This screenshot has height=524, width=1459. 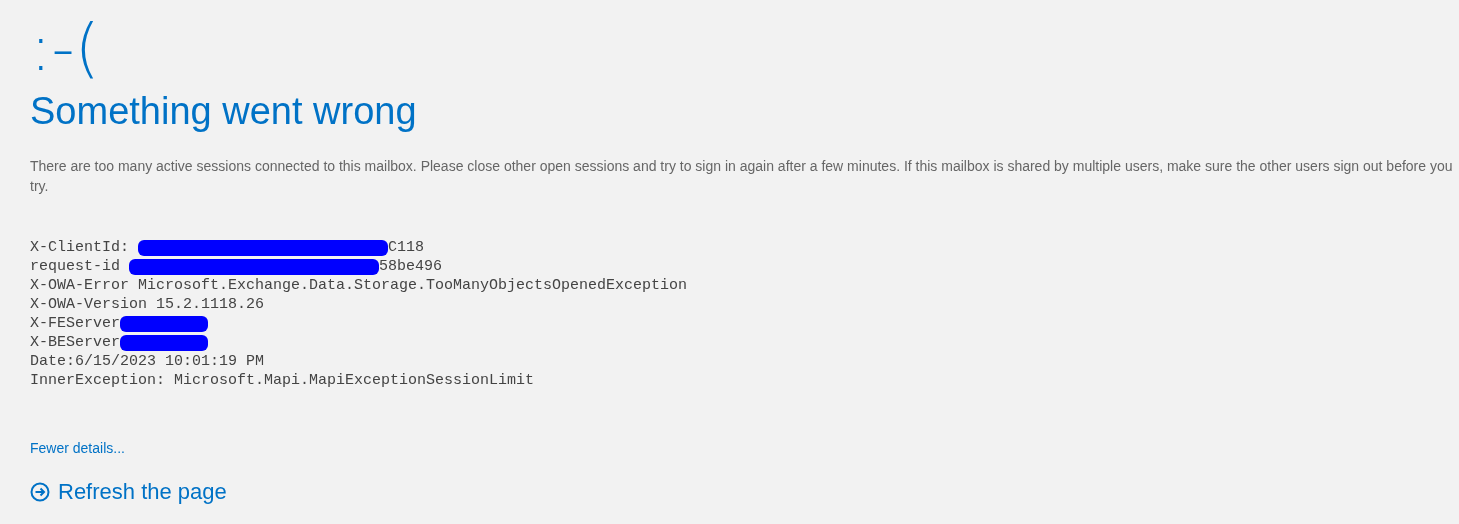 I want to click on error-title: Something went wrong, so click(x=224, y=111).